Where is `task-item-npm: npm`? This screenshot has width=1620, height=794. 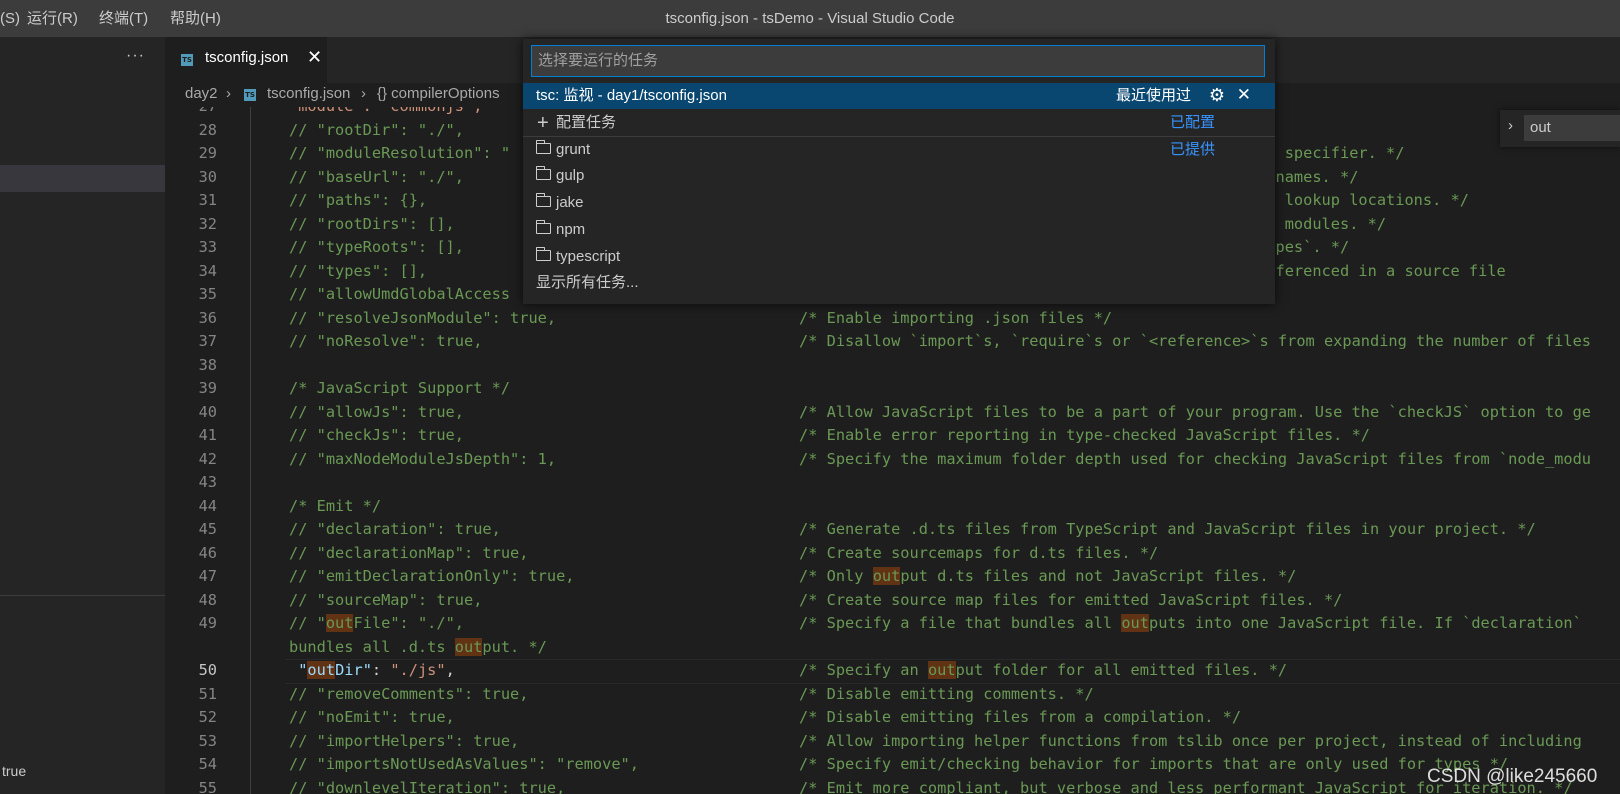
task-item-npm: npm is located at coordinates (899, 230).